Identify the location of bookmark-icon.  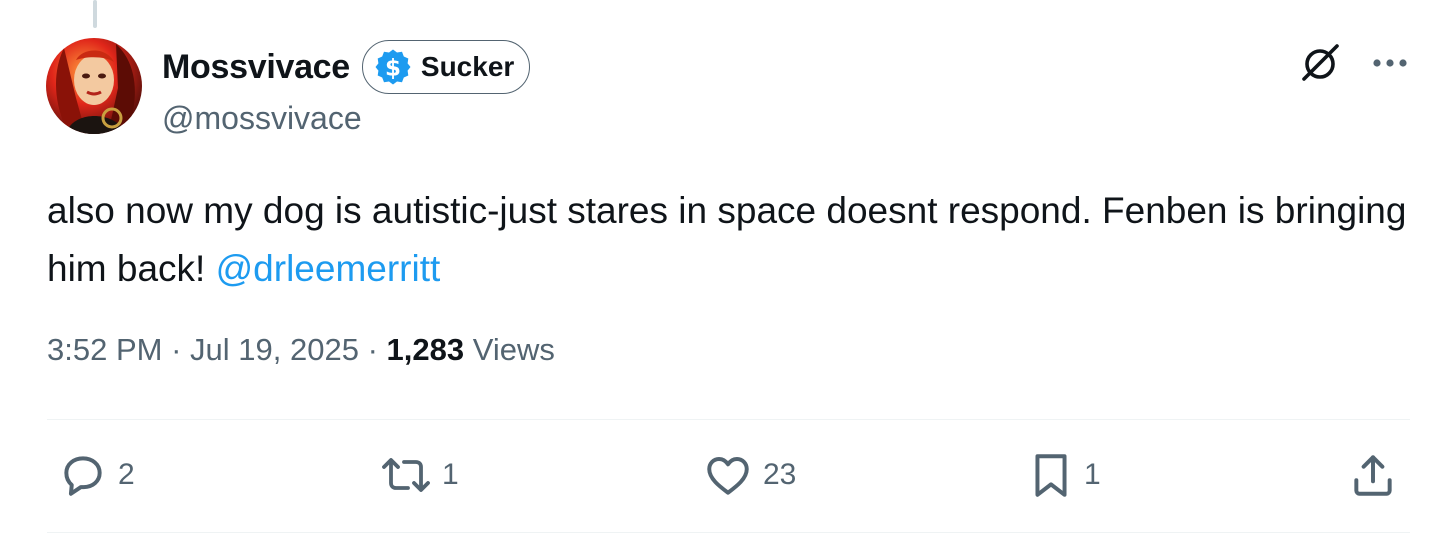
(1051, 475).